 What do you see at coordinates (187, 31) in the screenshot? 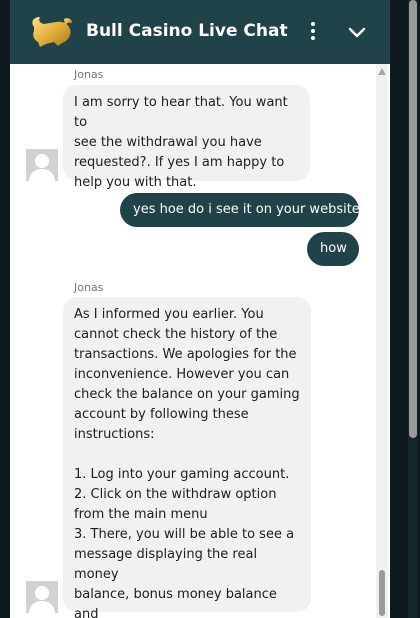
I see `chat-title: Bull Casino Live Chat` at bounding box center [187, 31].